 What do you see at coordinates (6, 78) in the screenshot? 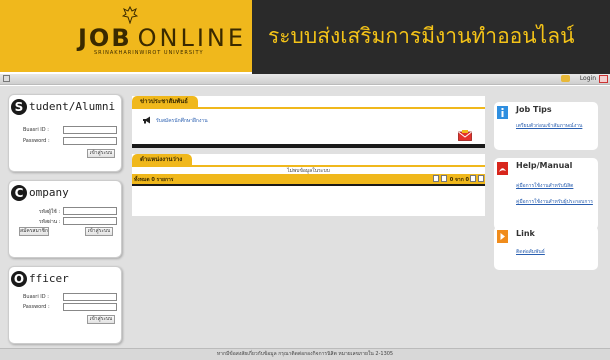
I see `window-icon` at bounding box center [6, 78].